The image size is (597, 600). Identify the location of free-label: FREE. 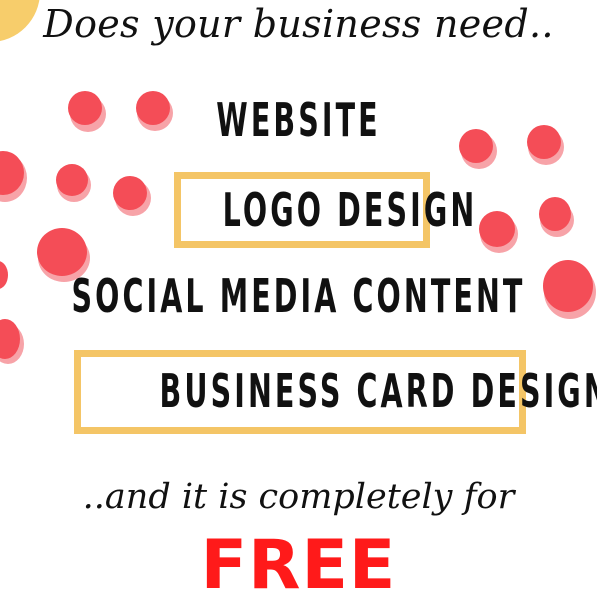
(298, 563).